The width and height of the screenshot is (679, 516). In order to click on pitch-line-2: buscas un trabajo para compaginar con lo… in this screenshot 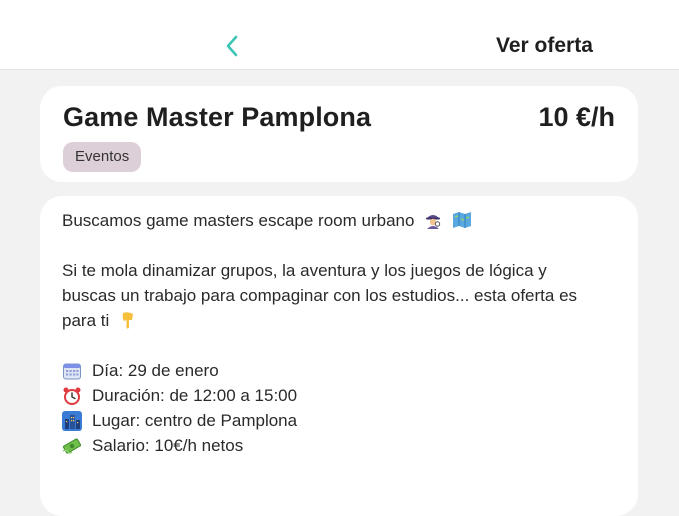, I will do `click(320, 295)`.